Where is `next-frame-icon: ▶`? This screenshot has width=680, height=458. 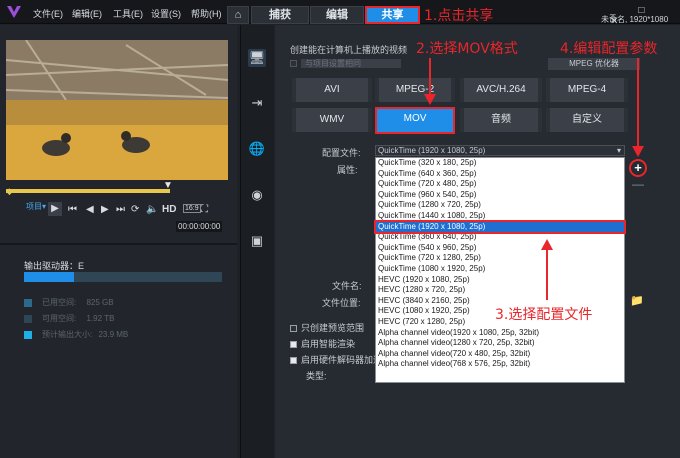 next-frame-icon: ▶ is located at coordinates (105, 209).